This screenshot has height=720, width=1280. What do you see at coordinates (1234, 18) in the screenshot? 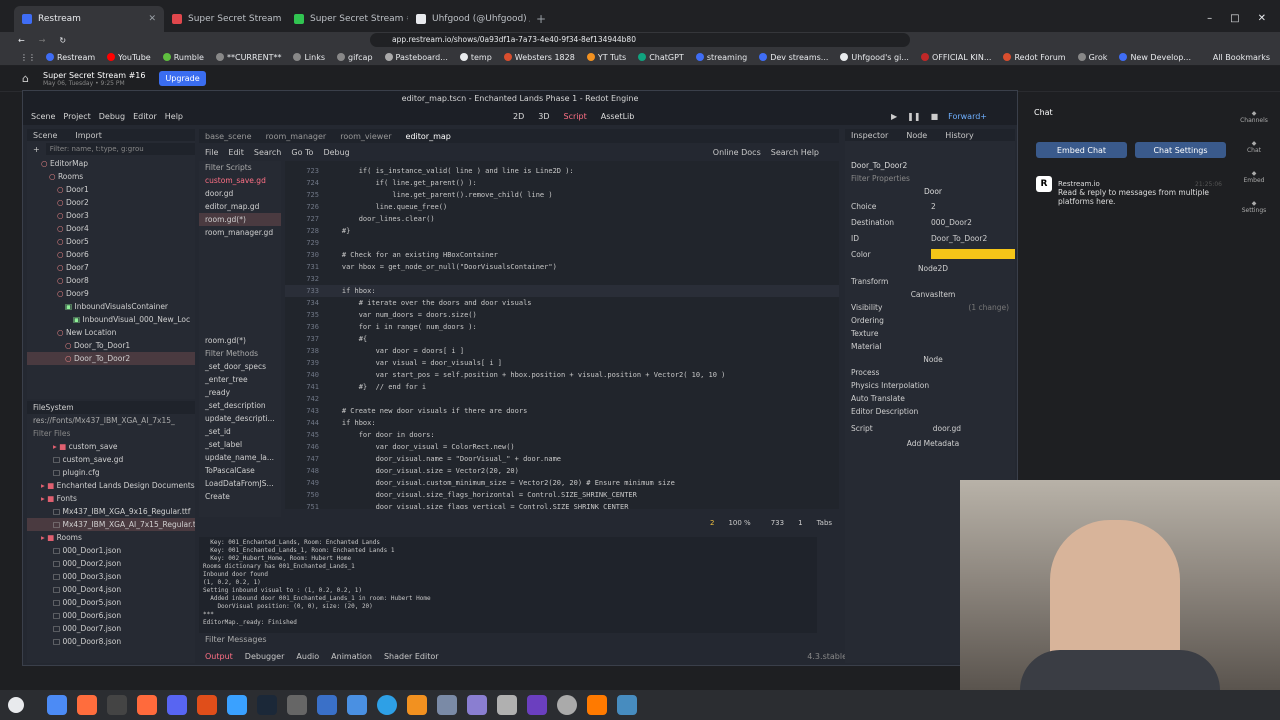
I see `maximize-icon: □` at bounding box center [1234, 18].